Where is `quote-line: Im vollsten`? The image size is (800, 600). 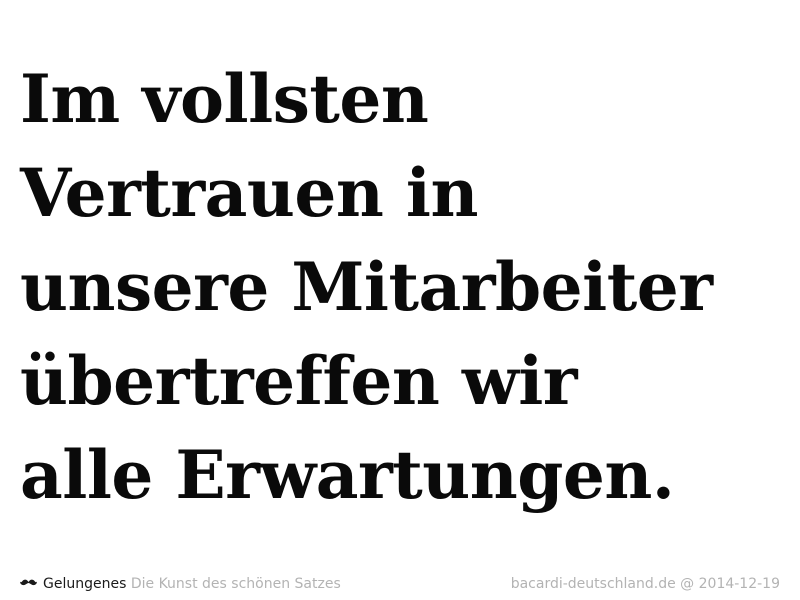 quote-line: Im vollsten is located at coordinates (224, 99).